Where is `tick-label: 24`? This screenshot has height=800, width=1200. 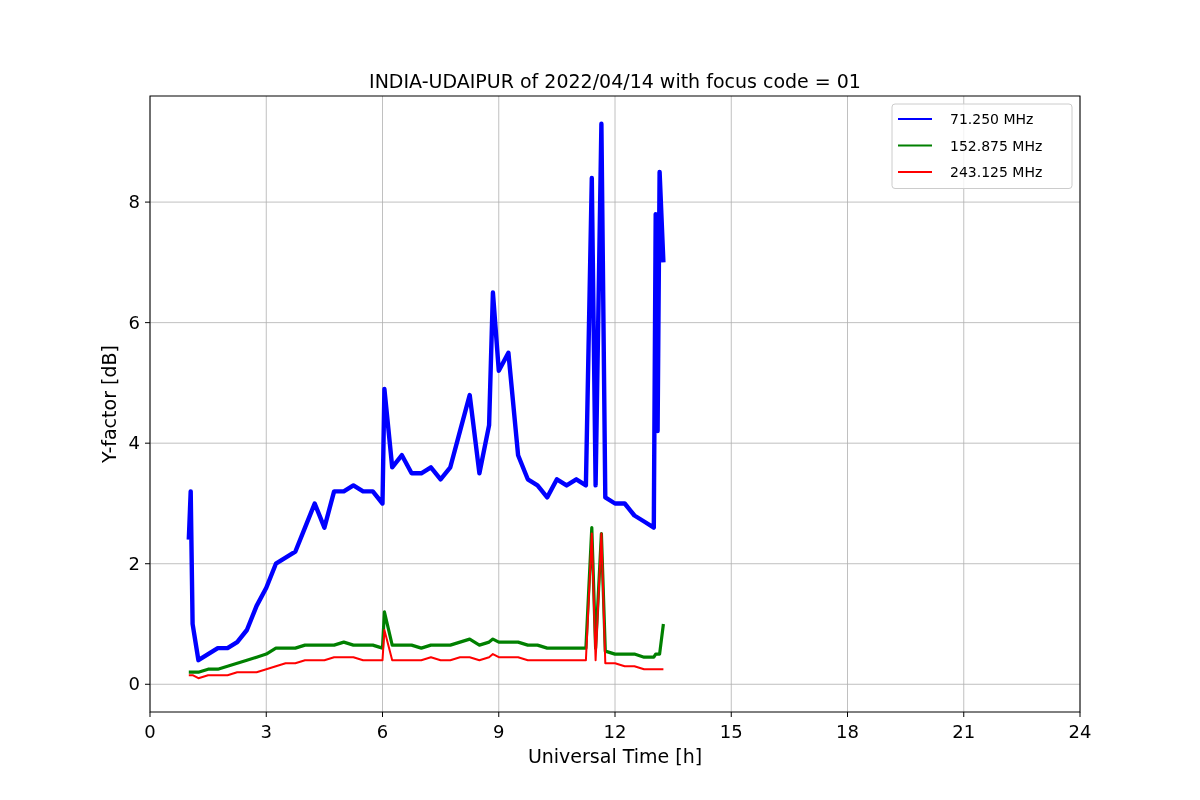 tick-label: 24 is located at coordinates (1080, 731).